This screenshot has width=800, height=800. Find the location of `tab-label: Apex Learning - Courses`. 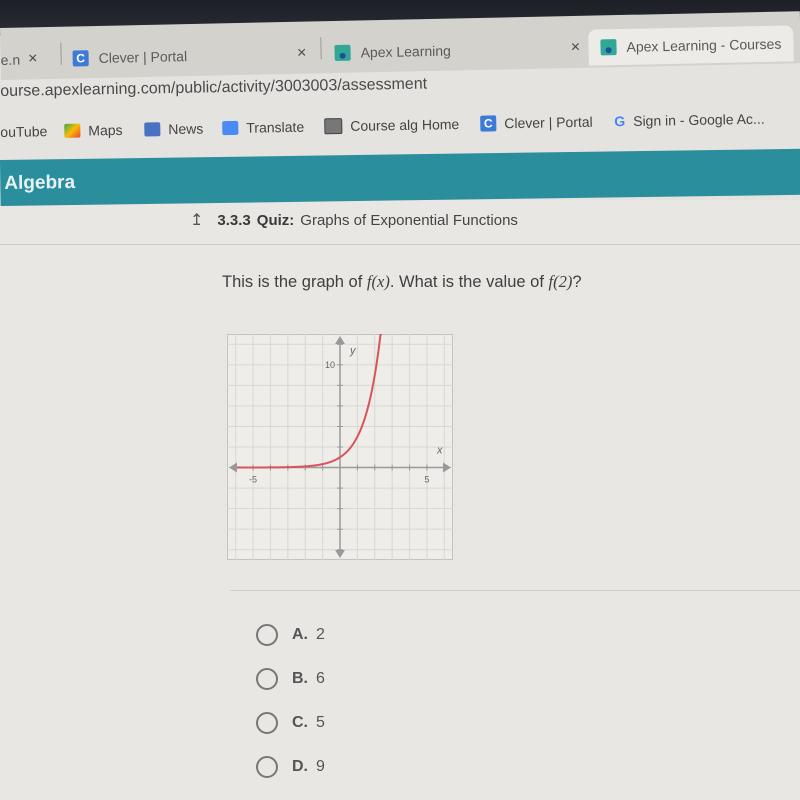

tab-label: Apex Learning - Courses is located at coordinates (704, 45).